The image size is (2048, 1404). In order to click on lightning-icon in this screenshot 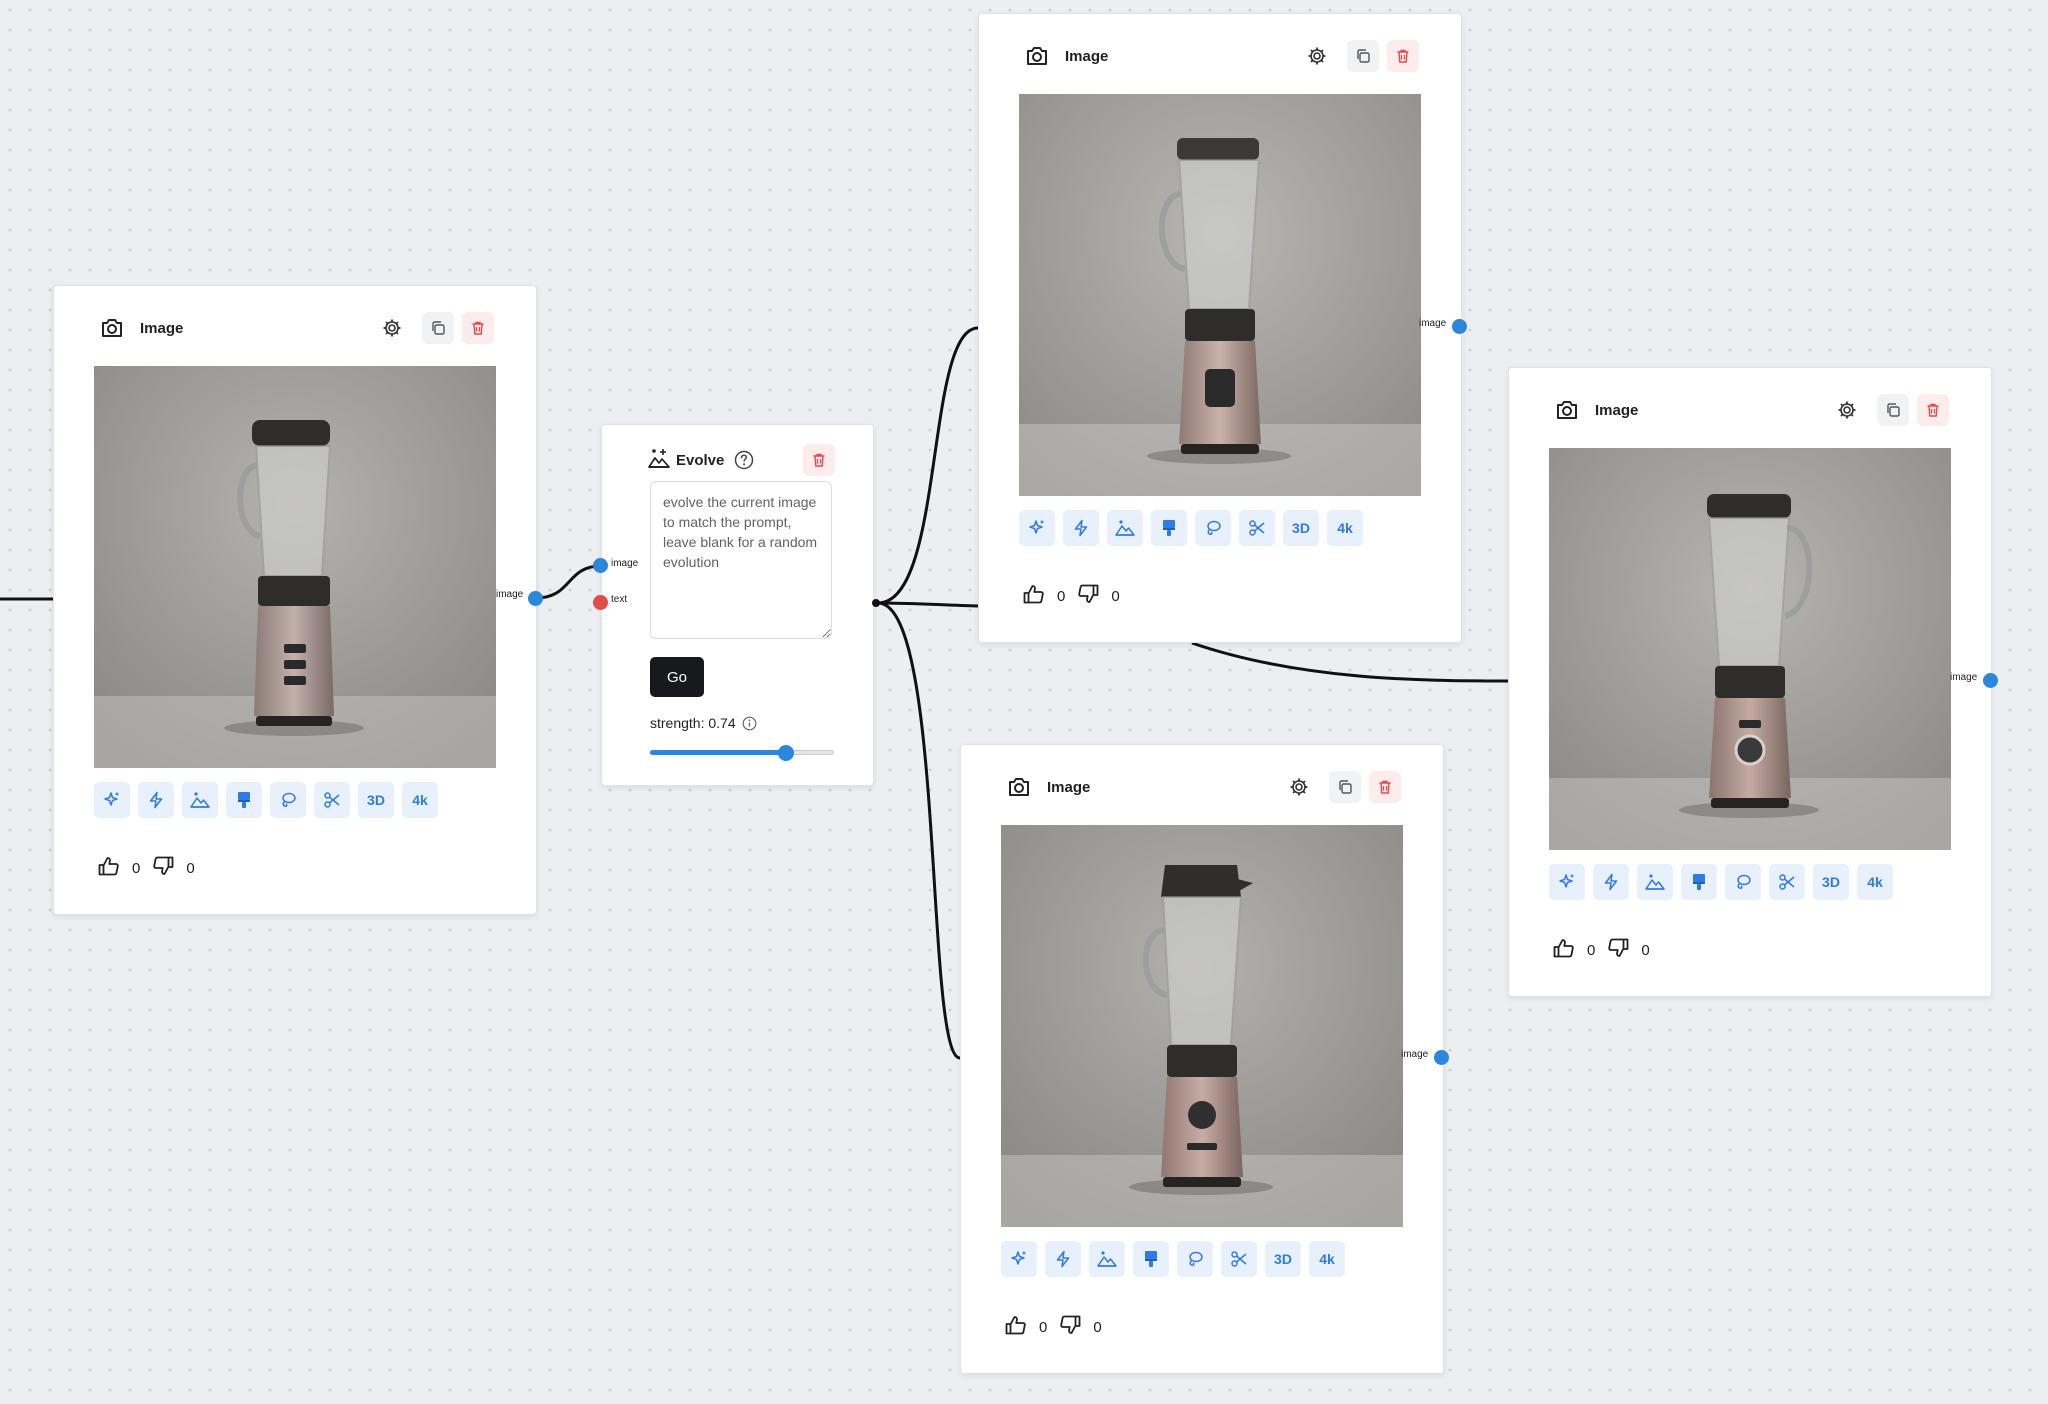, I will do `click(156, 800)`.